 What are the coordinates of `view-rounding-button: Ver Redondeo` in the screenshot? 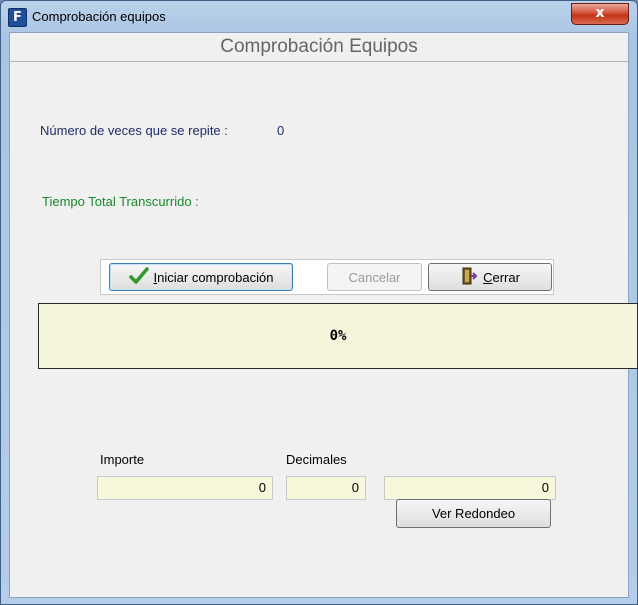 It's located at (473, 513).